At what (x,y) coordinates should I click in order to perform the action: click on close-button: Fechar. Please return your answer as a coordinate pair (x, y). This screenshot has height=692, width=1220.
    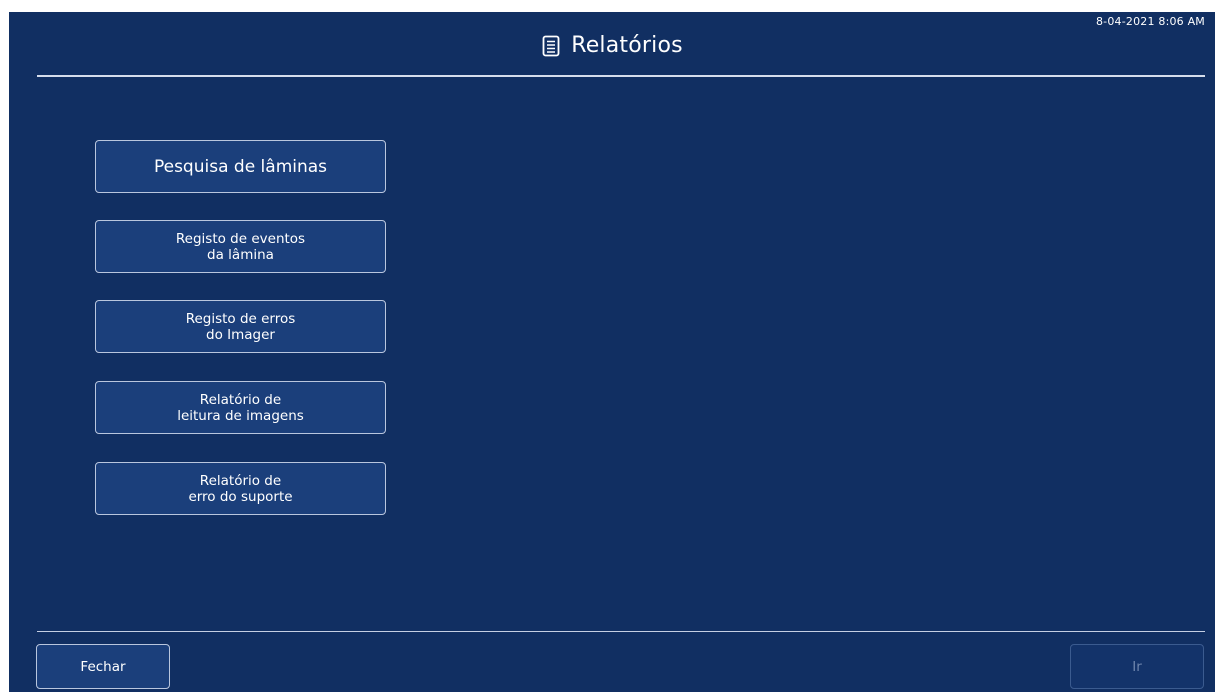
    Looking at the image, I should click on (103, 666).